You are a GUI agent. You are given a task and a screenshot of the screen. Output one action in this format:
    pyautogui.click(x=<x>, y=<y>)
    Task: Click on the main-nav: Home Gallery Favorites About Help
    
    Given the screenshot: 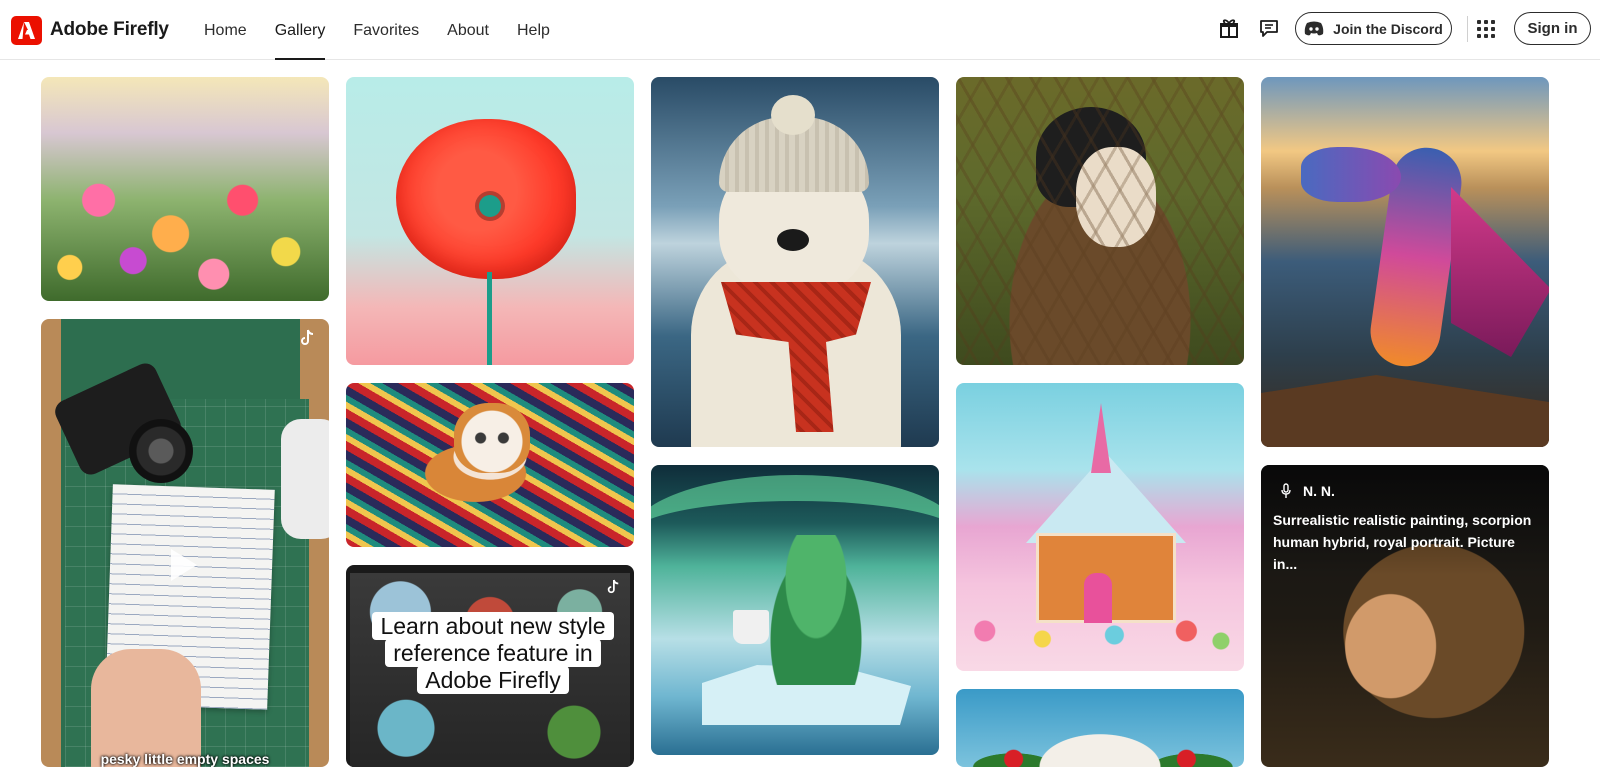 What is the action you would take?
    pyautogui.click(x=391, y=30)
    